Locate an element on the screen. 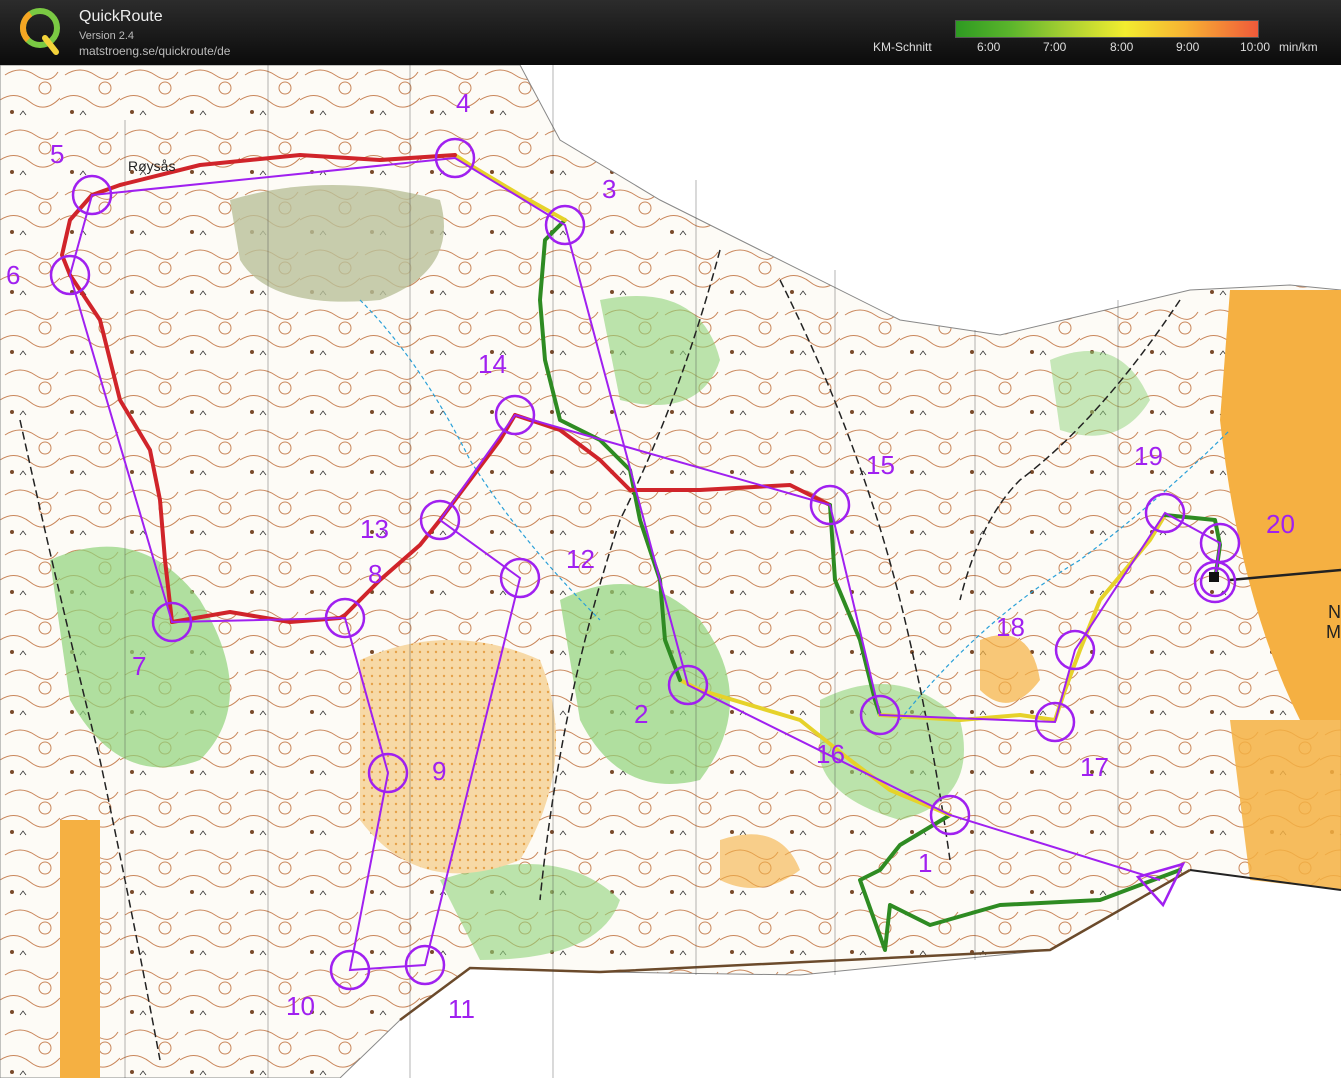  place-name: Røysås is located at coordinates (151, 166).